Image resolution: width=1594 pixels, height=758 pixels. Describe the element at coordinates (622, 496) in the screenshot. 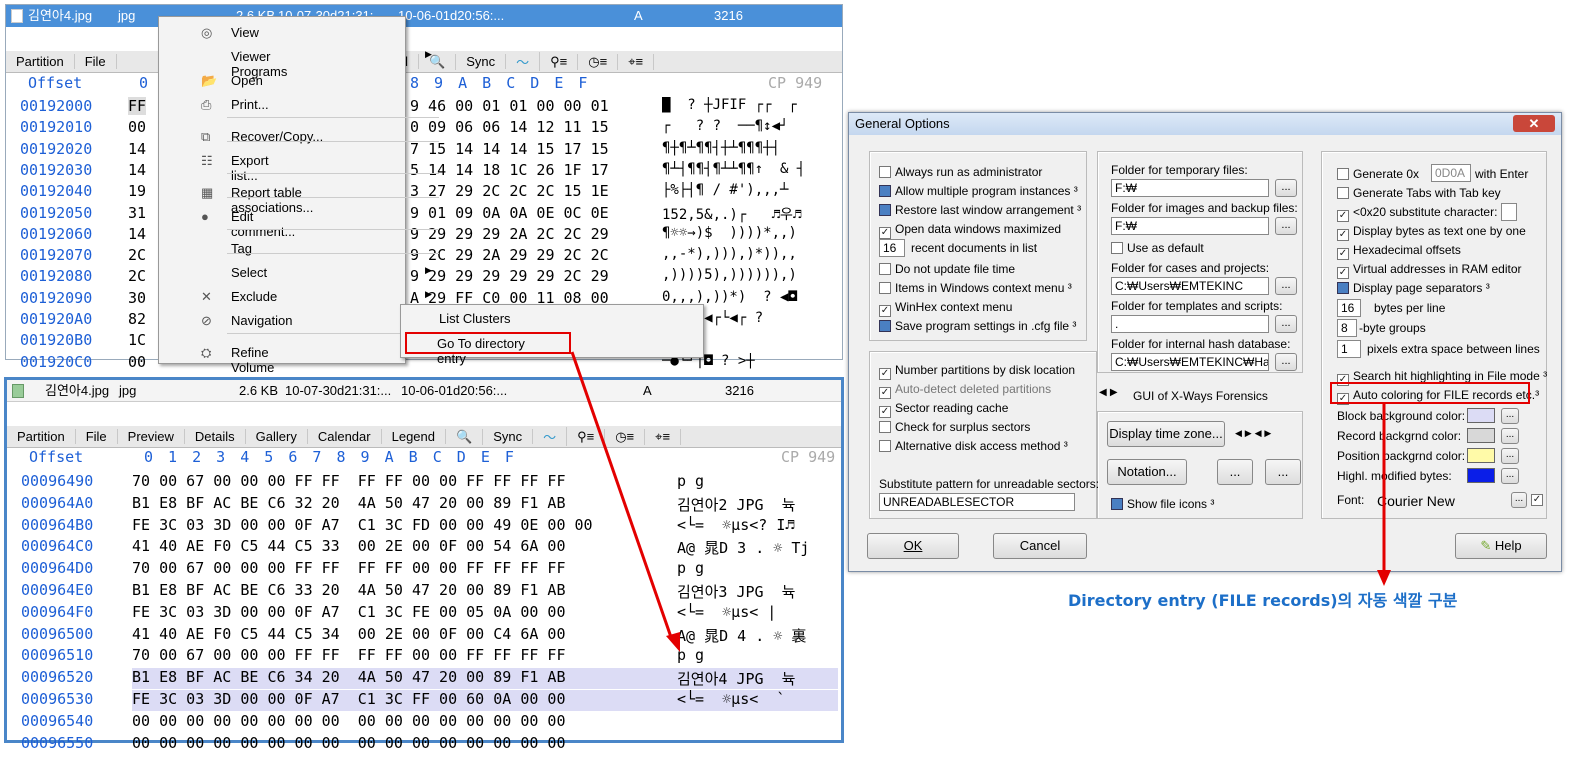

I see `arrow-line-left` at that location.